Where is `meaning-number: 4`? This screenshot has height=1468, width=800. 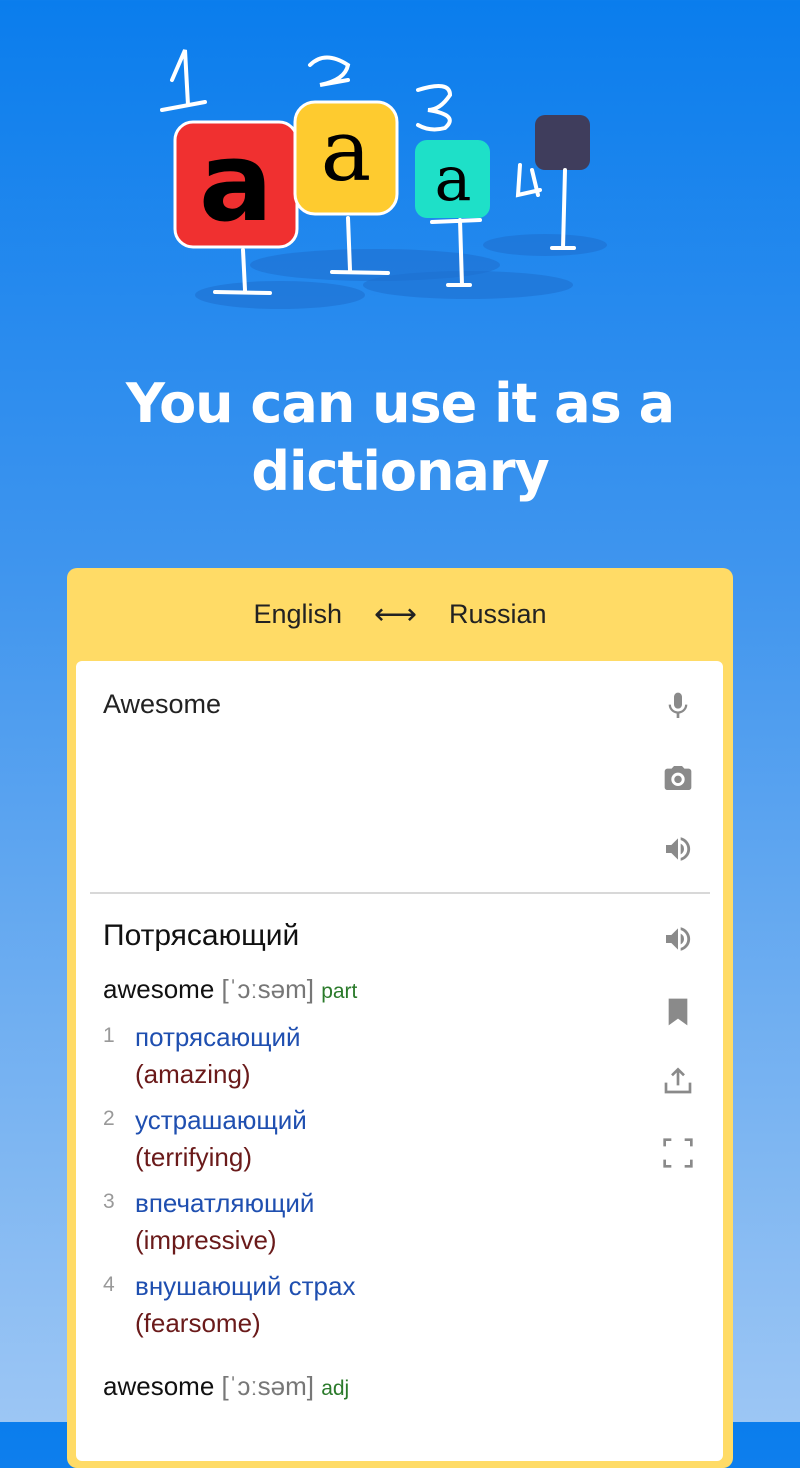 meaning-number: 4 is located at coordinates (109, 1284).